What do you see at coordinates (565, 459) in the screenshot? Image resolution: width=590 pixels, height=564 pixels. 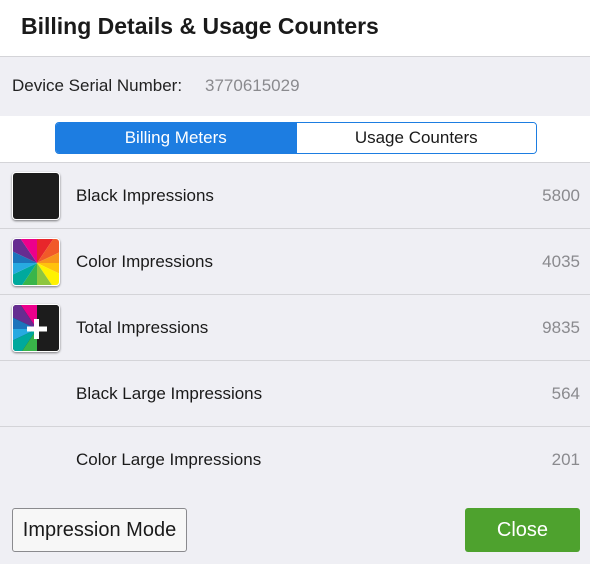 I see `meter-value: 201` at bounding box center [565, 459].